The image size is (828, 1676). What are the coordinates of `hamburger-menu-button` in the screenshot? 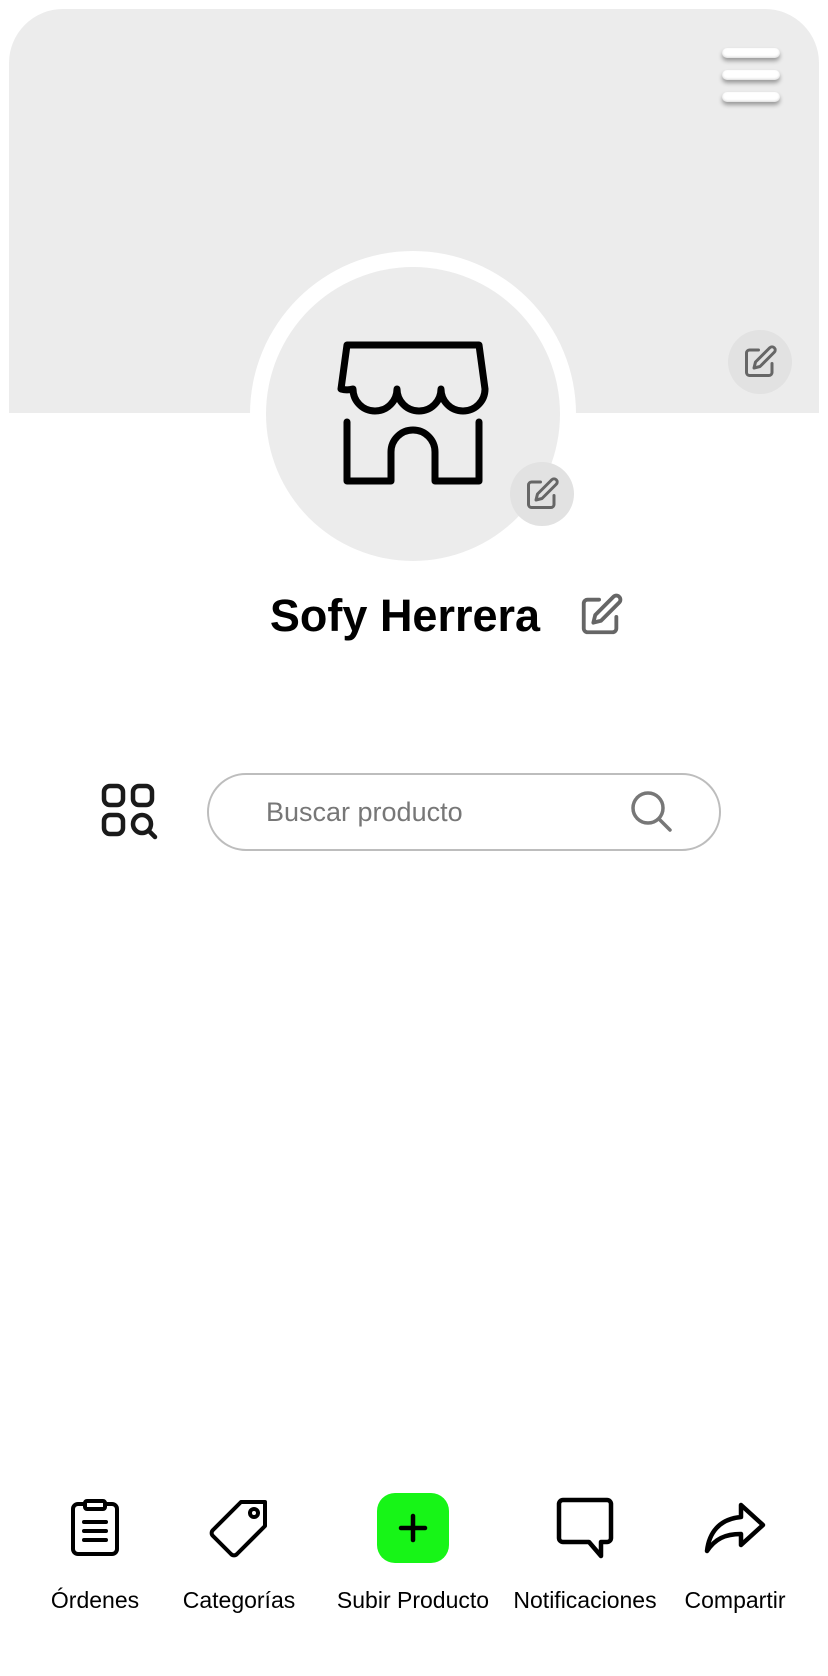 It's located at (752, 77).